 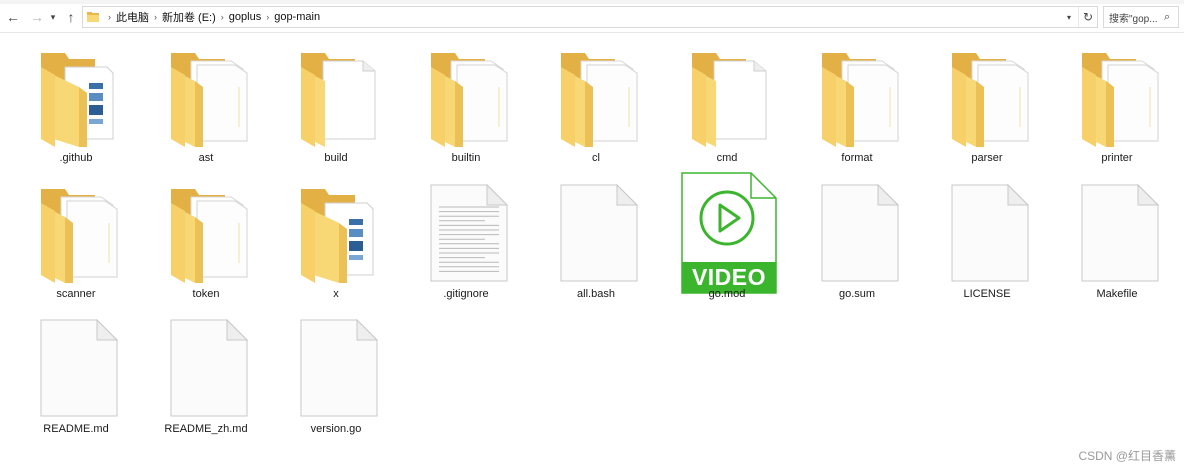 What do you see at coordinates (189, 17) in the screenshot?
I see `breadcrumb-drive-e: 新加卷 (E:)` at bounding box center [189, 17].